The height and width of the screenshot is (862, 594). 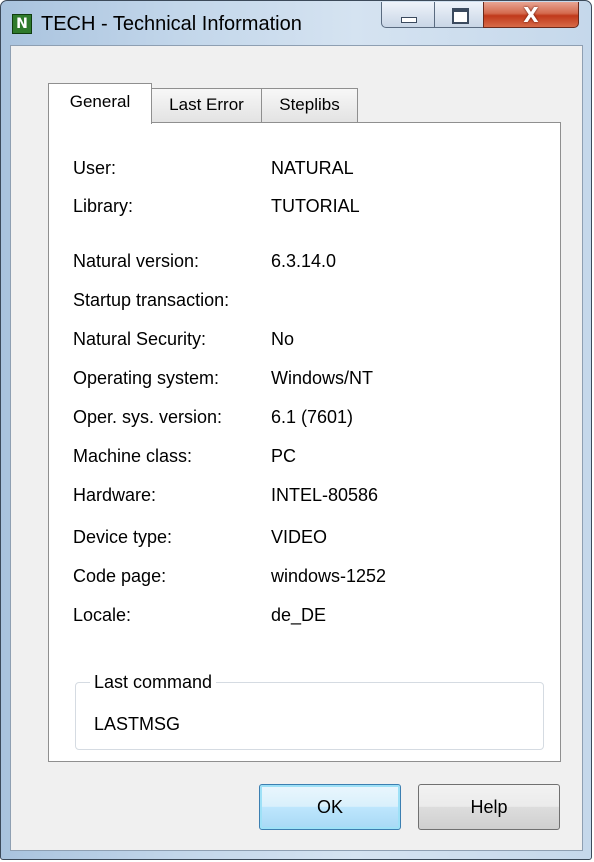 I want to click on close-icon: X, so click(x=531, y=15).